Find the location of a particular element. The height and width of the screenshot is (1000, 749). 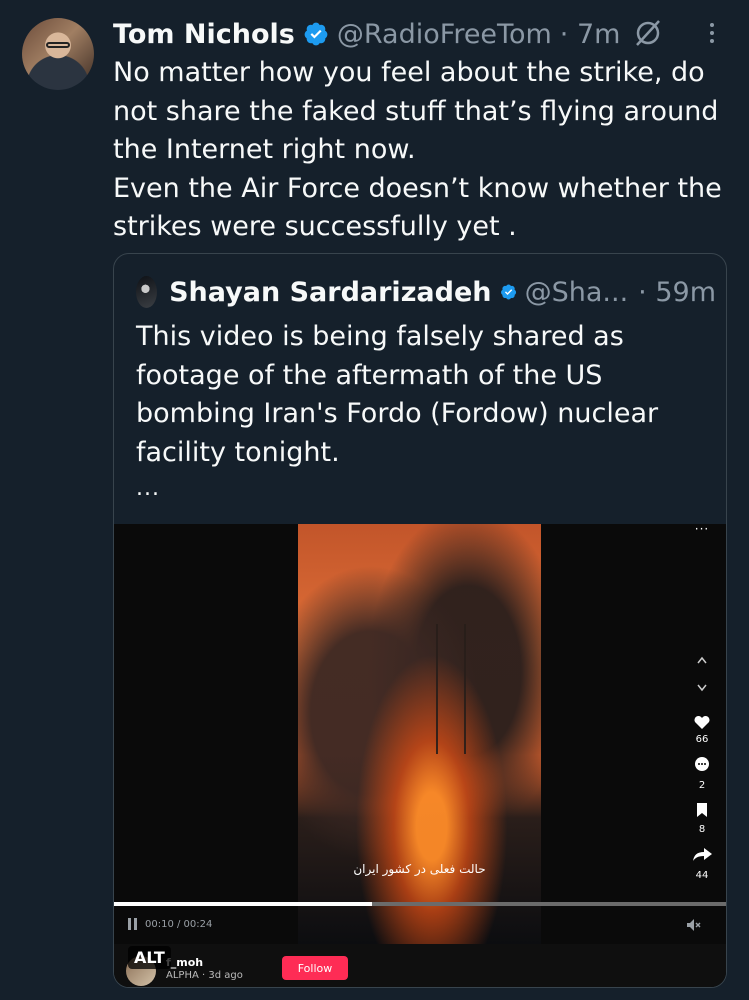

pause-icon is located at coordinates (132, 924).